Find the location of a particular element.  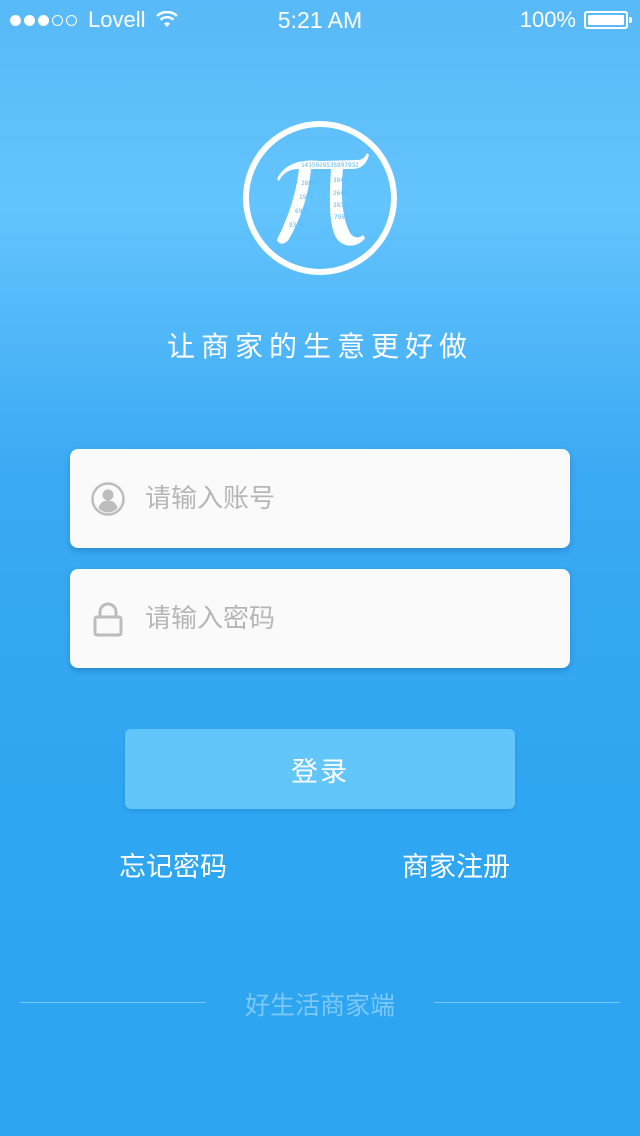

svg-text: 2884 is located at coordinates (308, 183).